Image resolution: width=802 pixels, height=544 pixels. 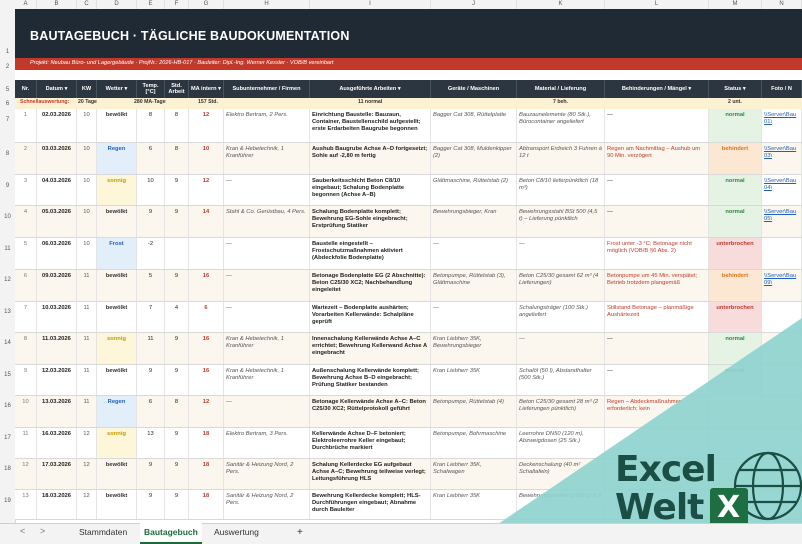 I want to click on column-header: E, so click(x=151, y=4).